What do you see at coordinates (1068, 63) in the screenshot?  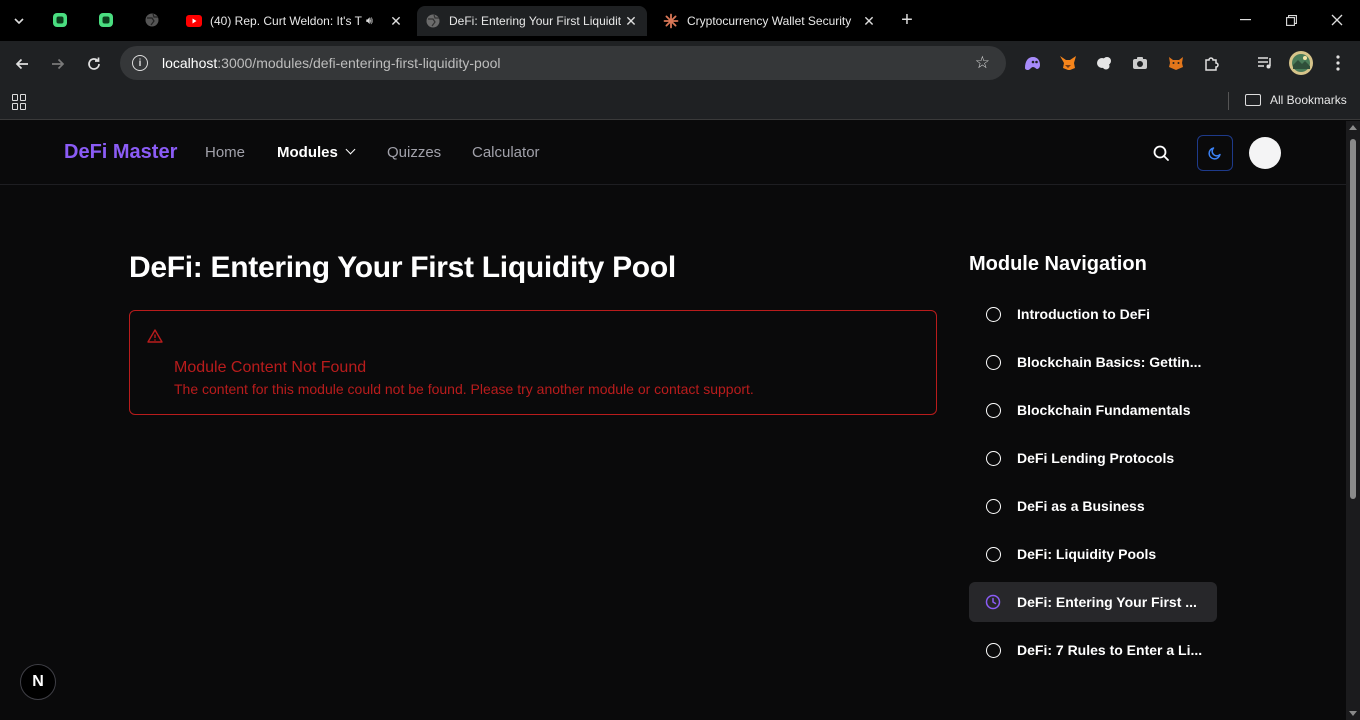 I see `metamask-fox-icon` at bounding box center [1068, 63].